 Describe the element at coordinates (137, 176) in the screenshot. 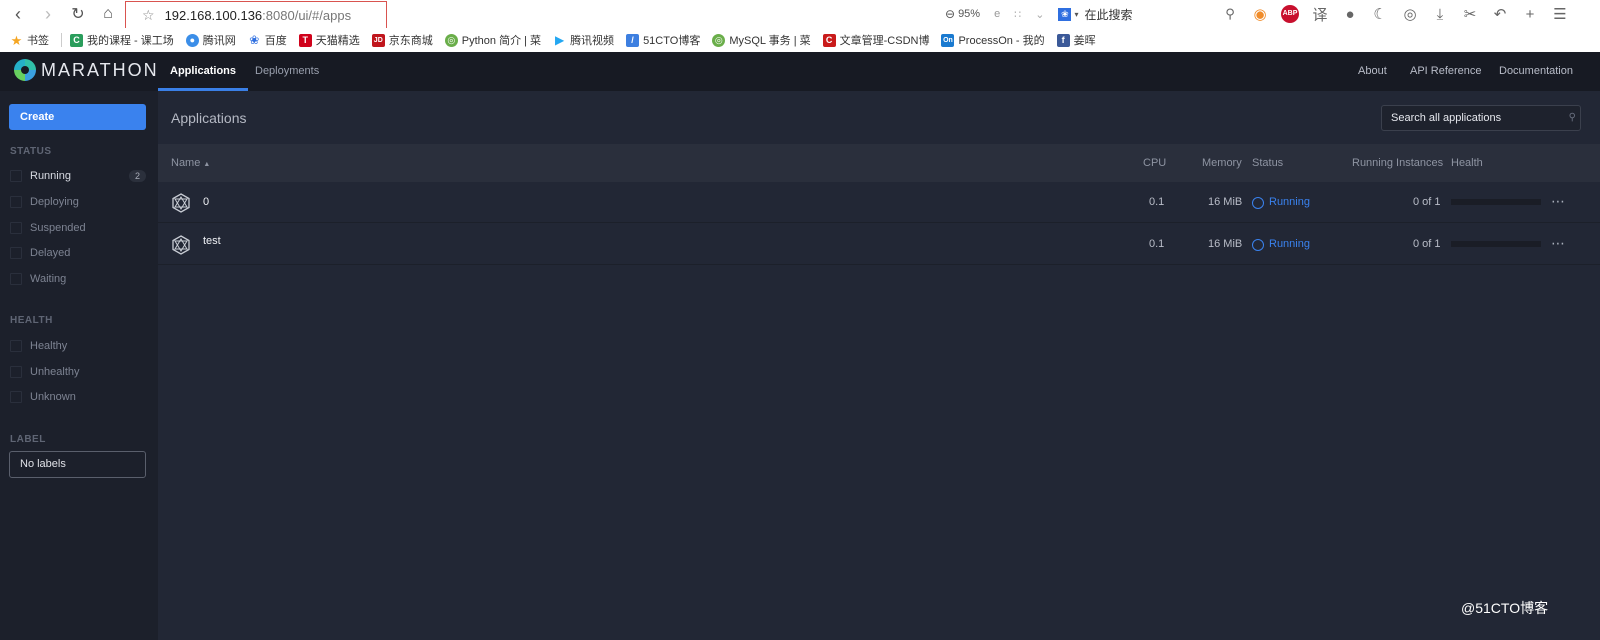

I see `count-badge: 2` at that location.